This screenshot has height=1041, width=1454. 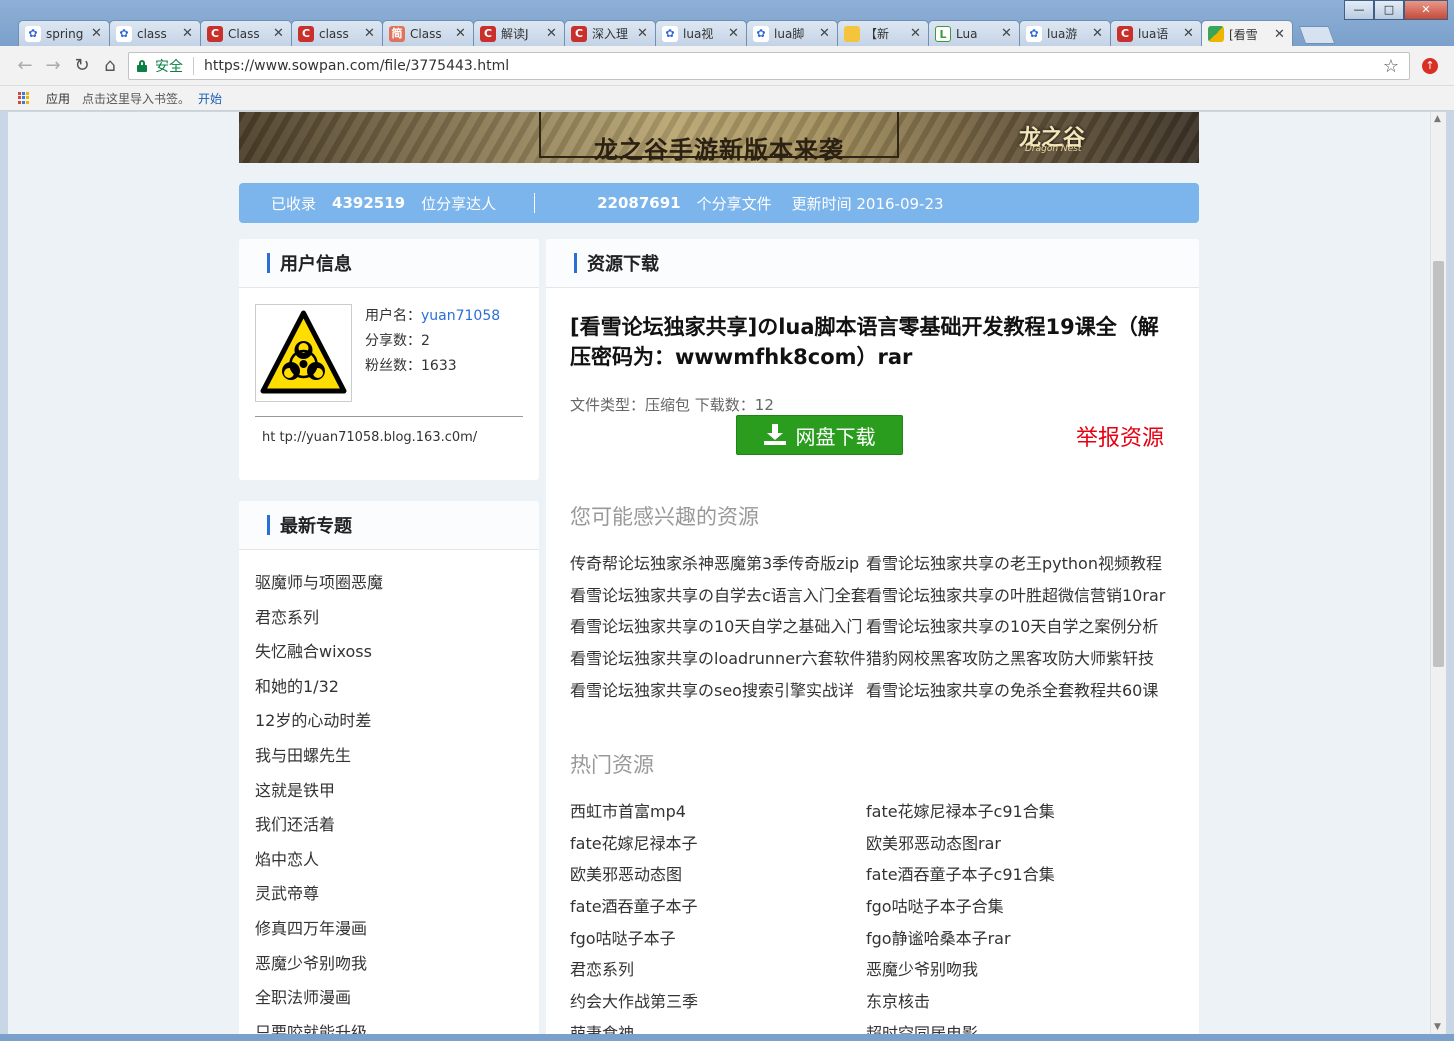 What do you see at coordinates (1391, 66) in the screenshot?
I see `bookmark-star-icon: ☆` at bounding box center [1391, 66].